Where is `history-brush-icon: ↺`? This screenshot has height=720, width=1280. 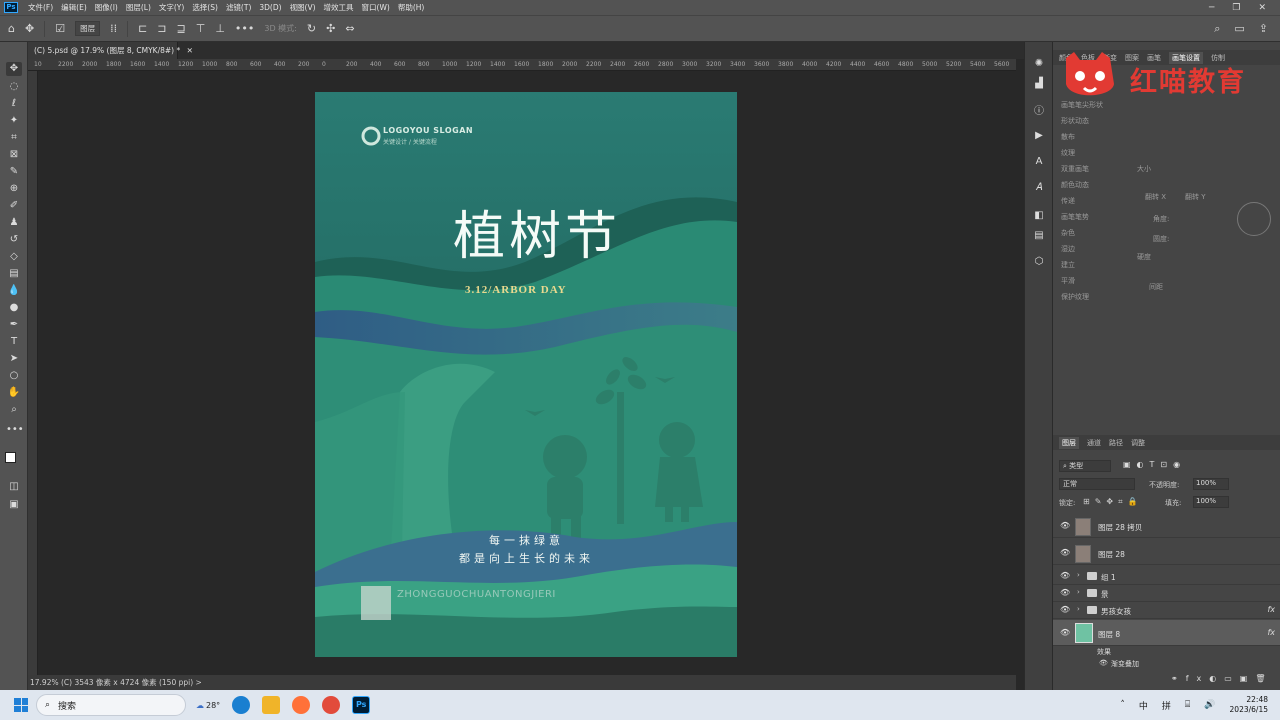
history-brush-icon: ↺ is located at coordinates (14, 240).